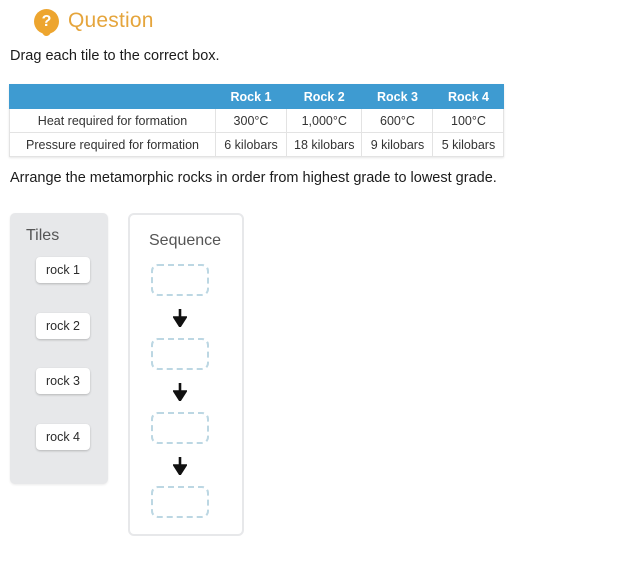 This screenshot has width=627, height=564. Describe the element at coordinates (63, 381) in the screenshot. I see `tile-rock-3: rock 3` at that location.